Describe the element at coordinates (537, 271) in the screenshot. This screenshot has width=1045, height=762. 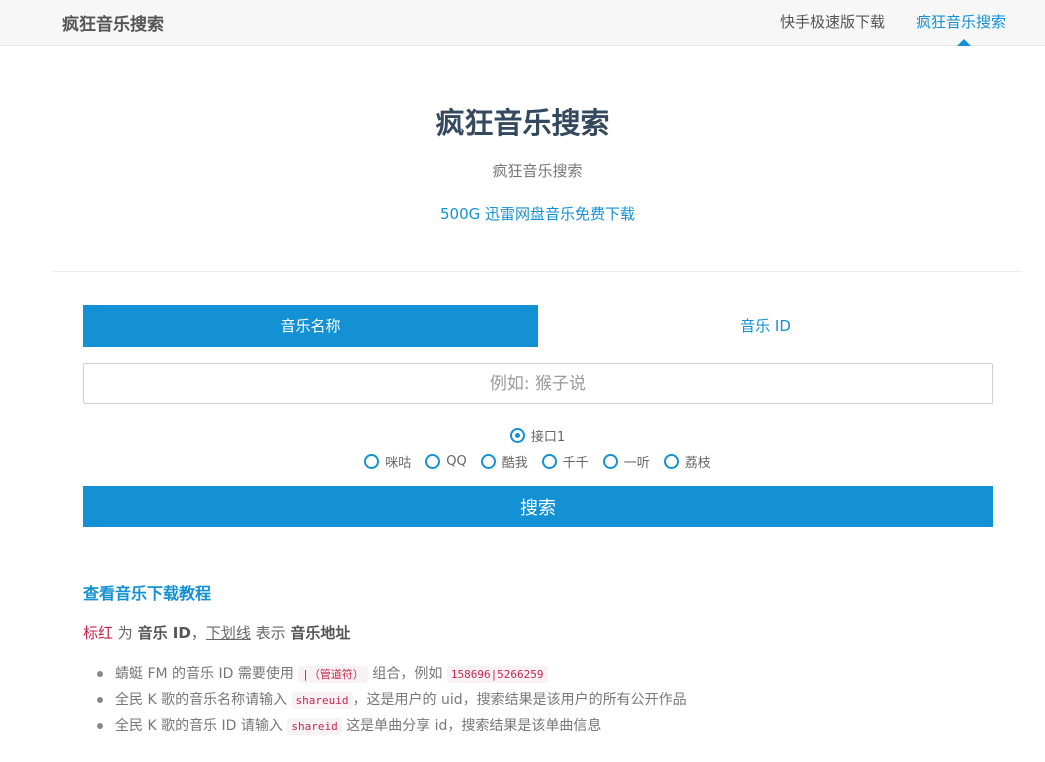
I see `header-divider` at that location.